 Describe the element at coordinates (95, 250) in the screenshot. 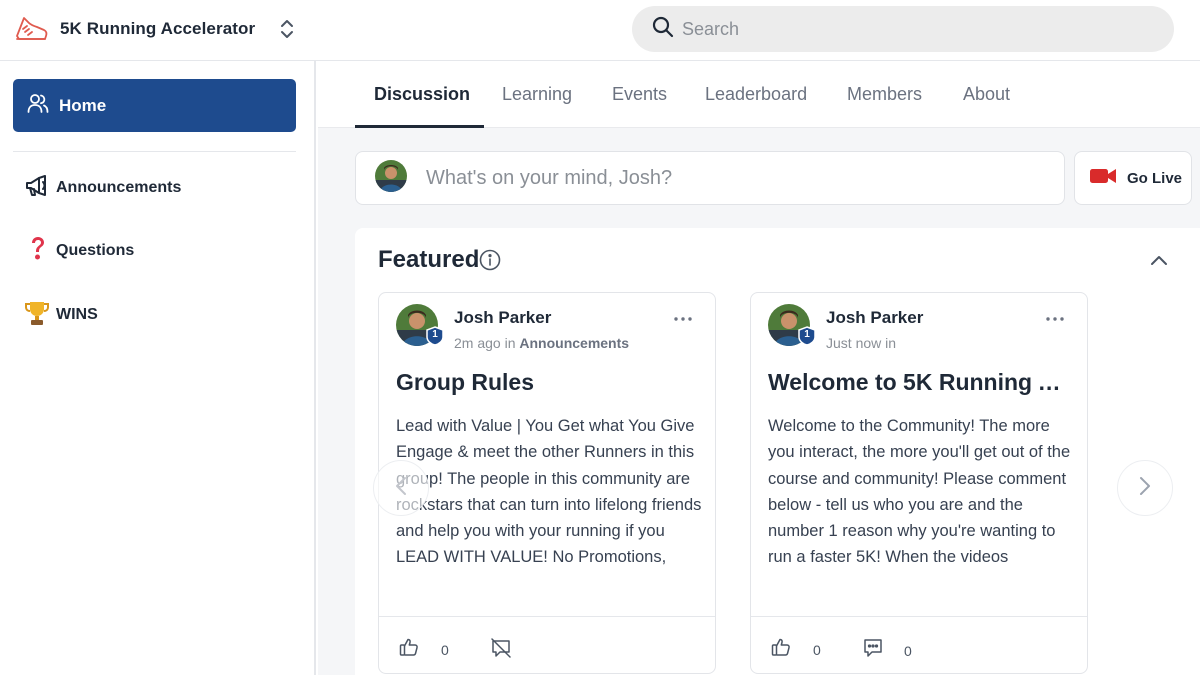

I see `sidebar-item-label: Questions` at that location.